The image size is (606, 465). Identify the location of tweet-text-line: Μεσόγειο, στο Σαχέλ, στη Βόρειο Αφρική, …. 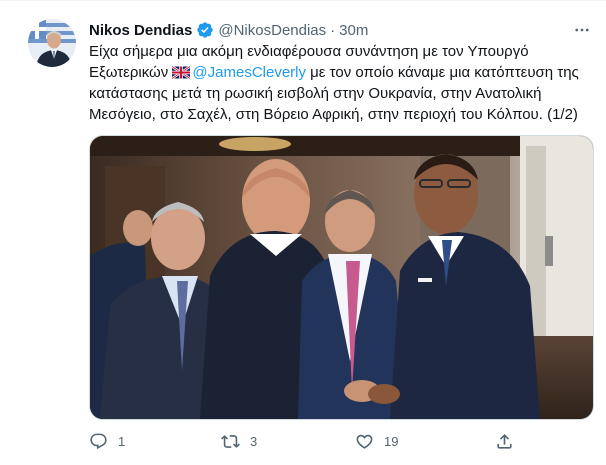
(333, 114).